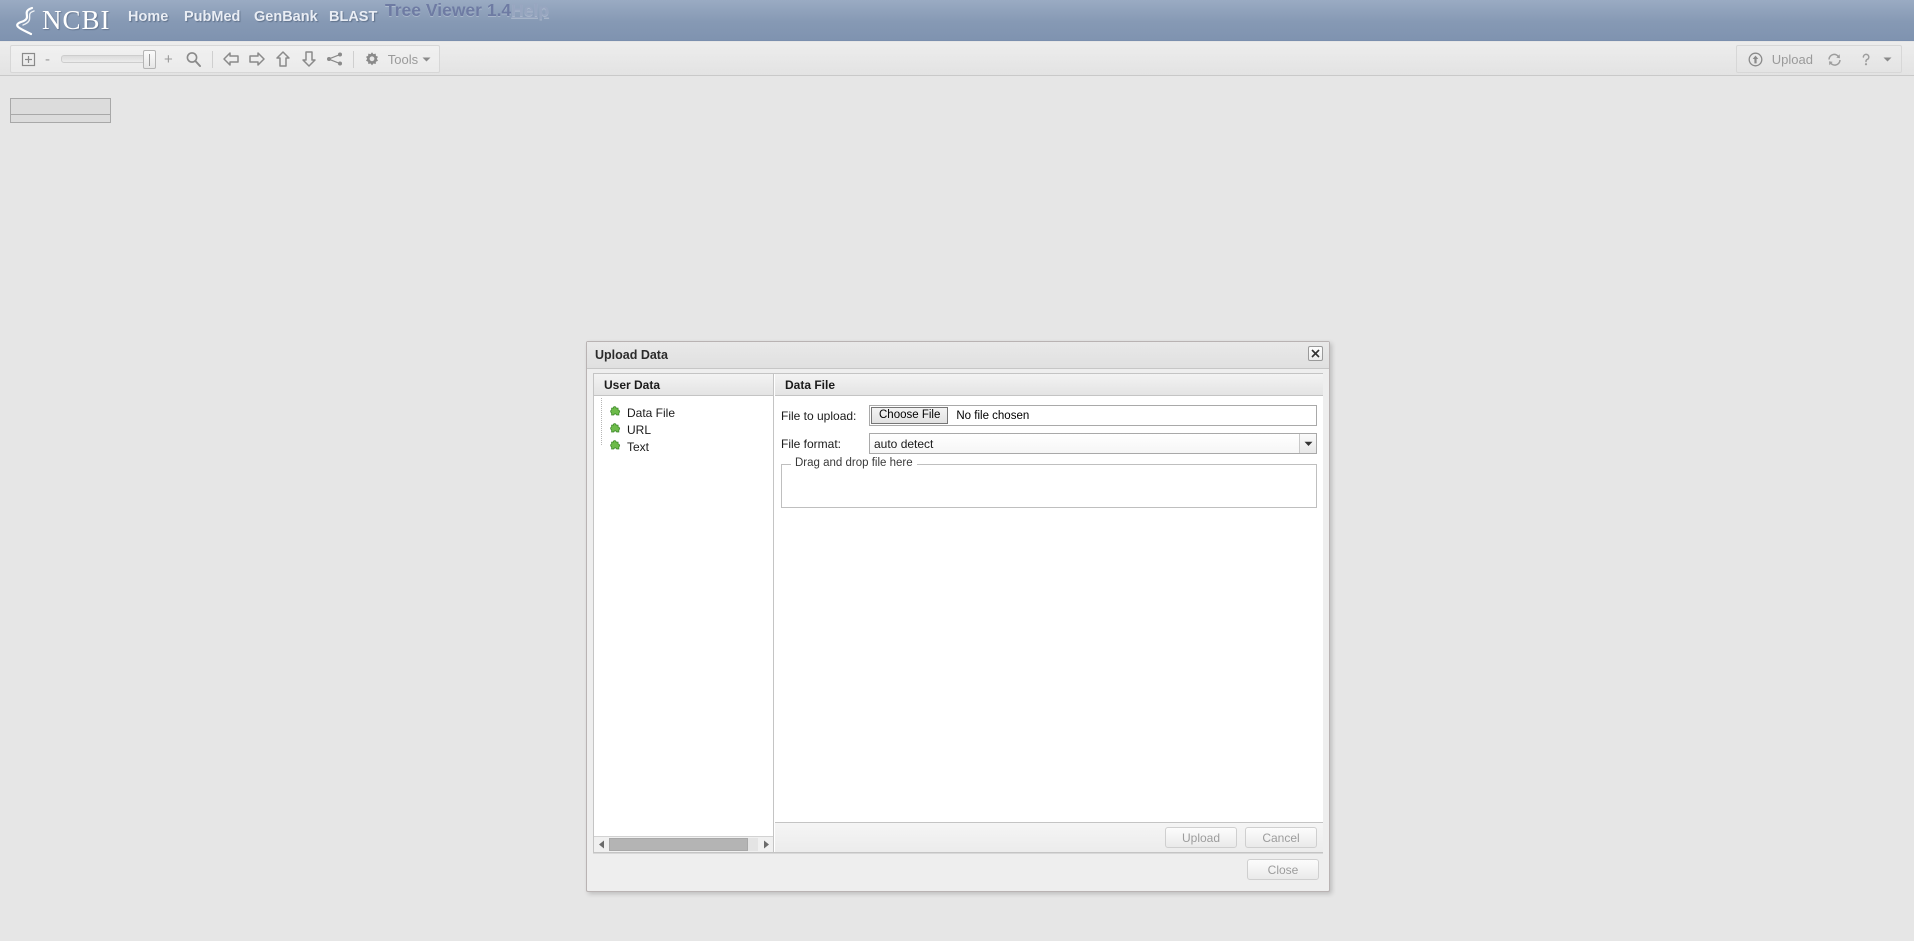 Image resolution: width=1914 pixels, height=941 pixels. What do you see at coordinates (904, 443) in the screenshot?
I see `file-format-value: auto detect` at bounding box center [904, 443].